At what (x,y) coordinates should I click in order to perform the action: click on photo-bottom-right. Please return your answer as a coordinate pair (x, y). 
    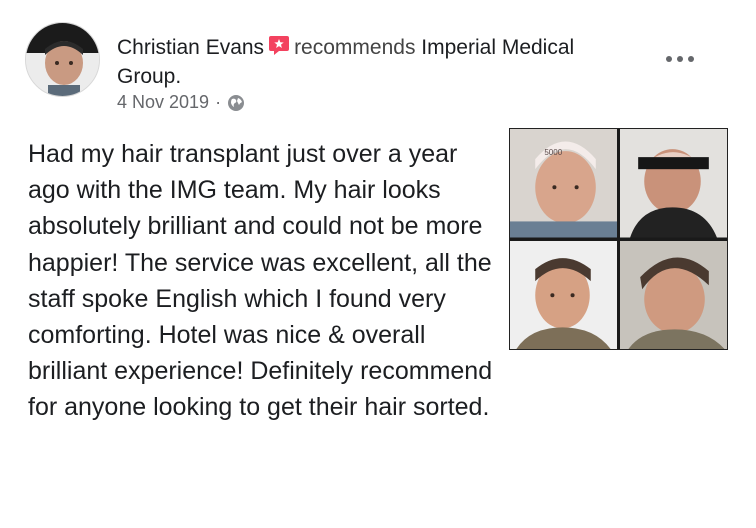
    Looking at the image, I should click on (673, 294).